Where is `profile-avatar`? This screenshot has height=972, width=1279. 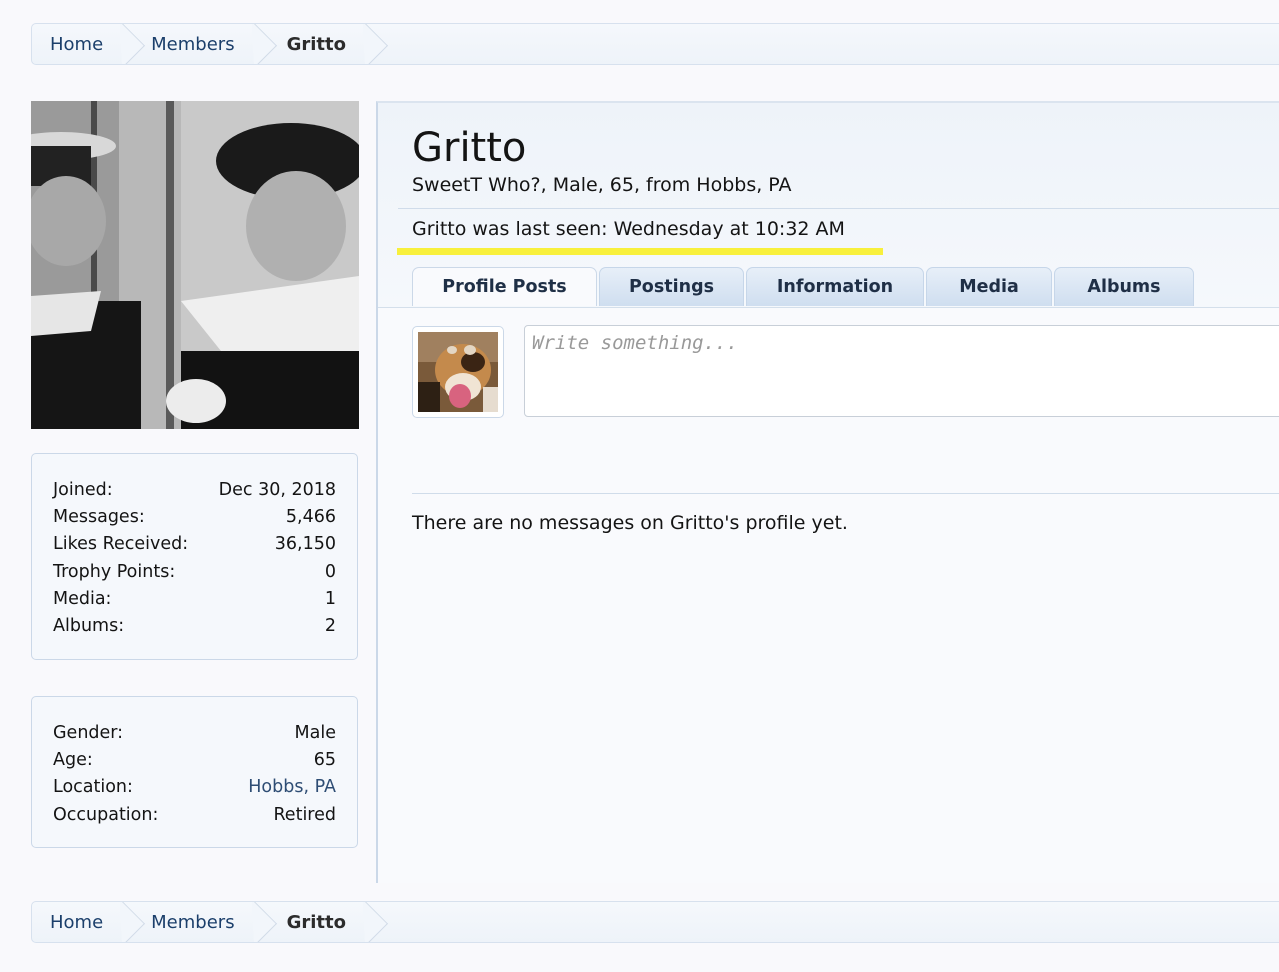 profile-avatar is located at coordinates (195, 265).